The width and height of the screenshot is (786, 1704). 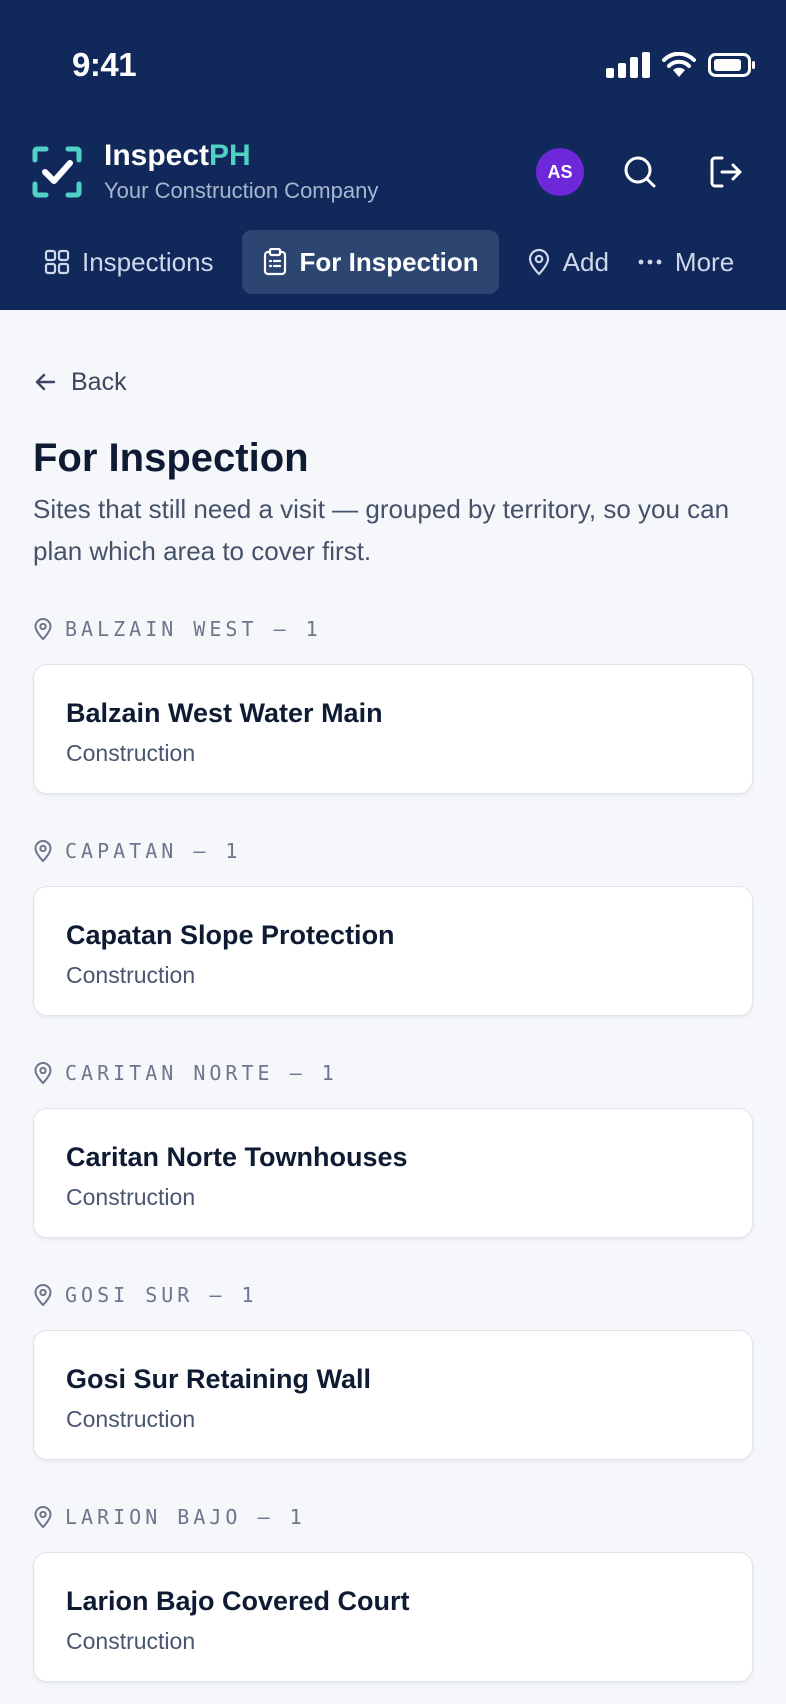 I want to click on wifi-icon, so click(x=679, y=64).